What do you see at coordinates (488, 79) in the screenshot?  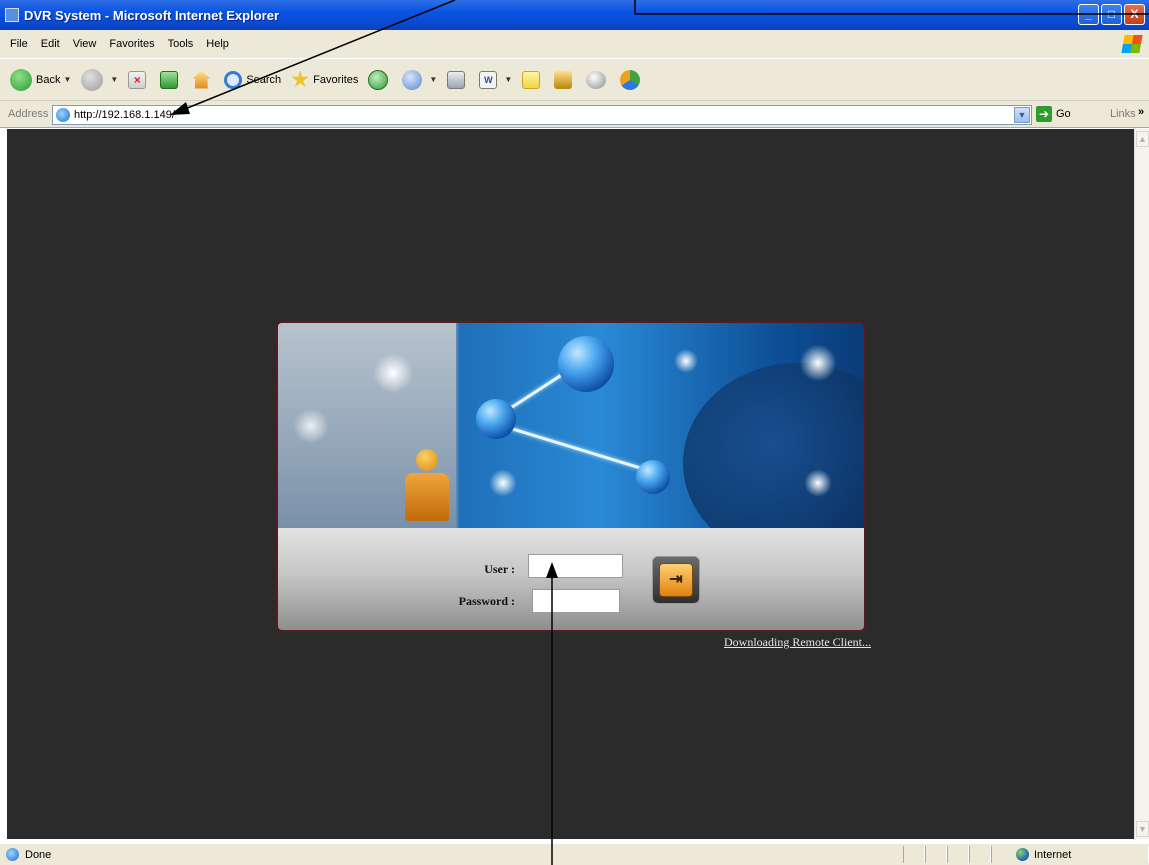 I see `word-icon: W` at bounding box center [488, 79].